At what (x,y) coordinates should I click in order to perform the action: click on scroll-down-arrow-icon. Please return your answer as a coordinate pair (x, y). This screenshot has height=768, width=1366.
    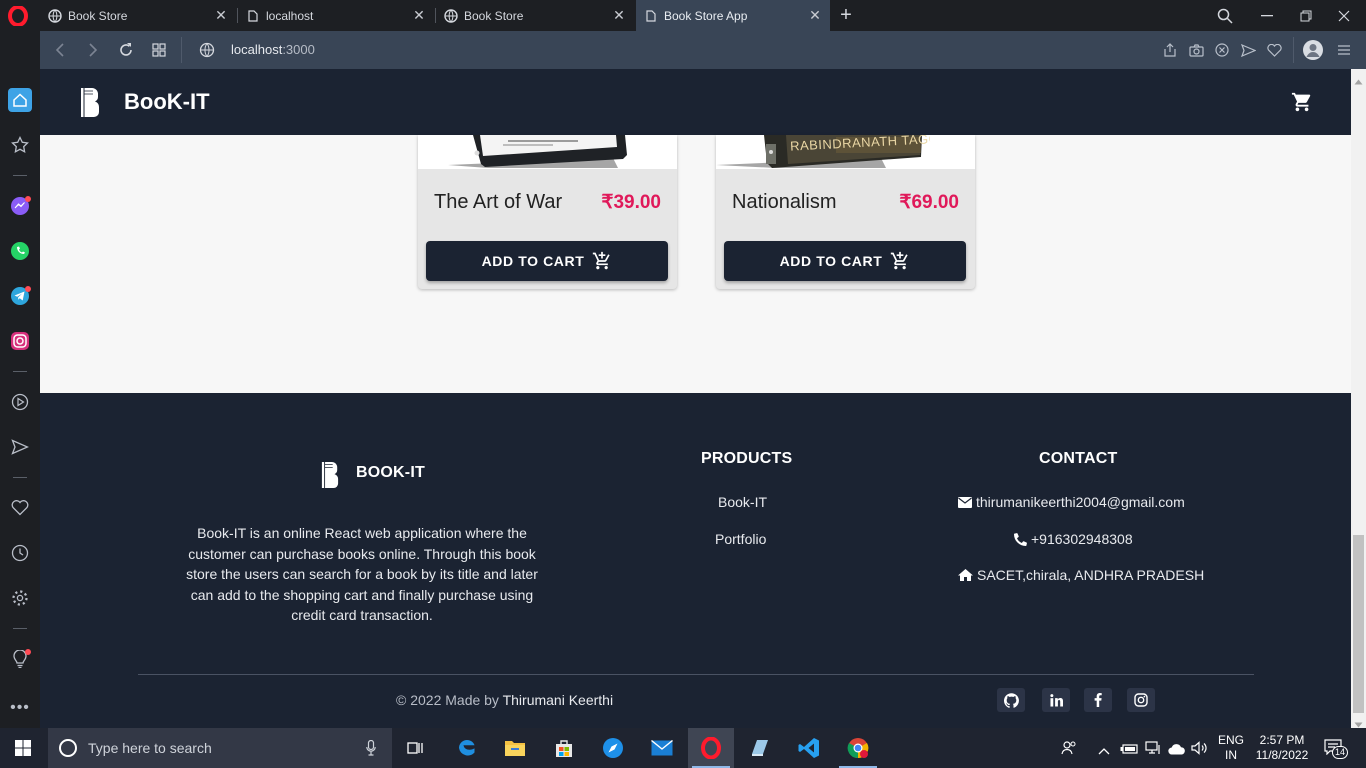
    Looking at the image, I should click on (1358, 722).